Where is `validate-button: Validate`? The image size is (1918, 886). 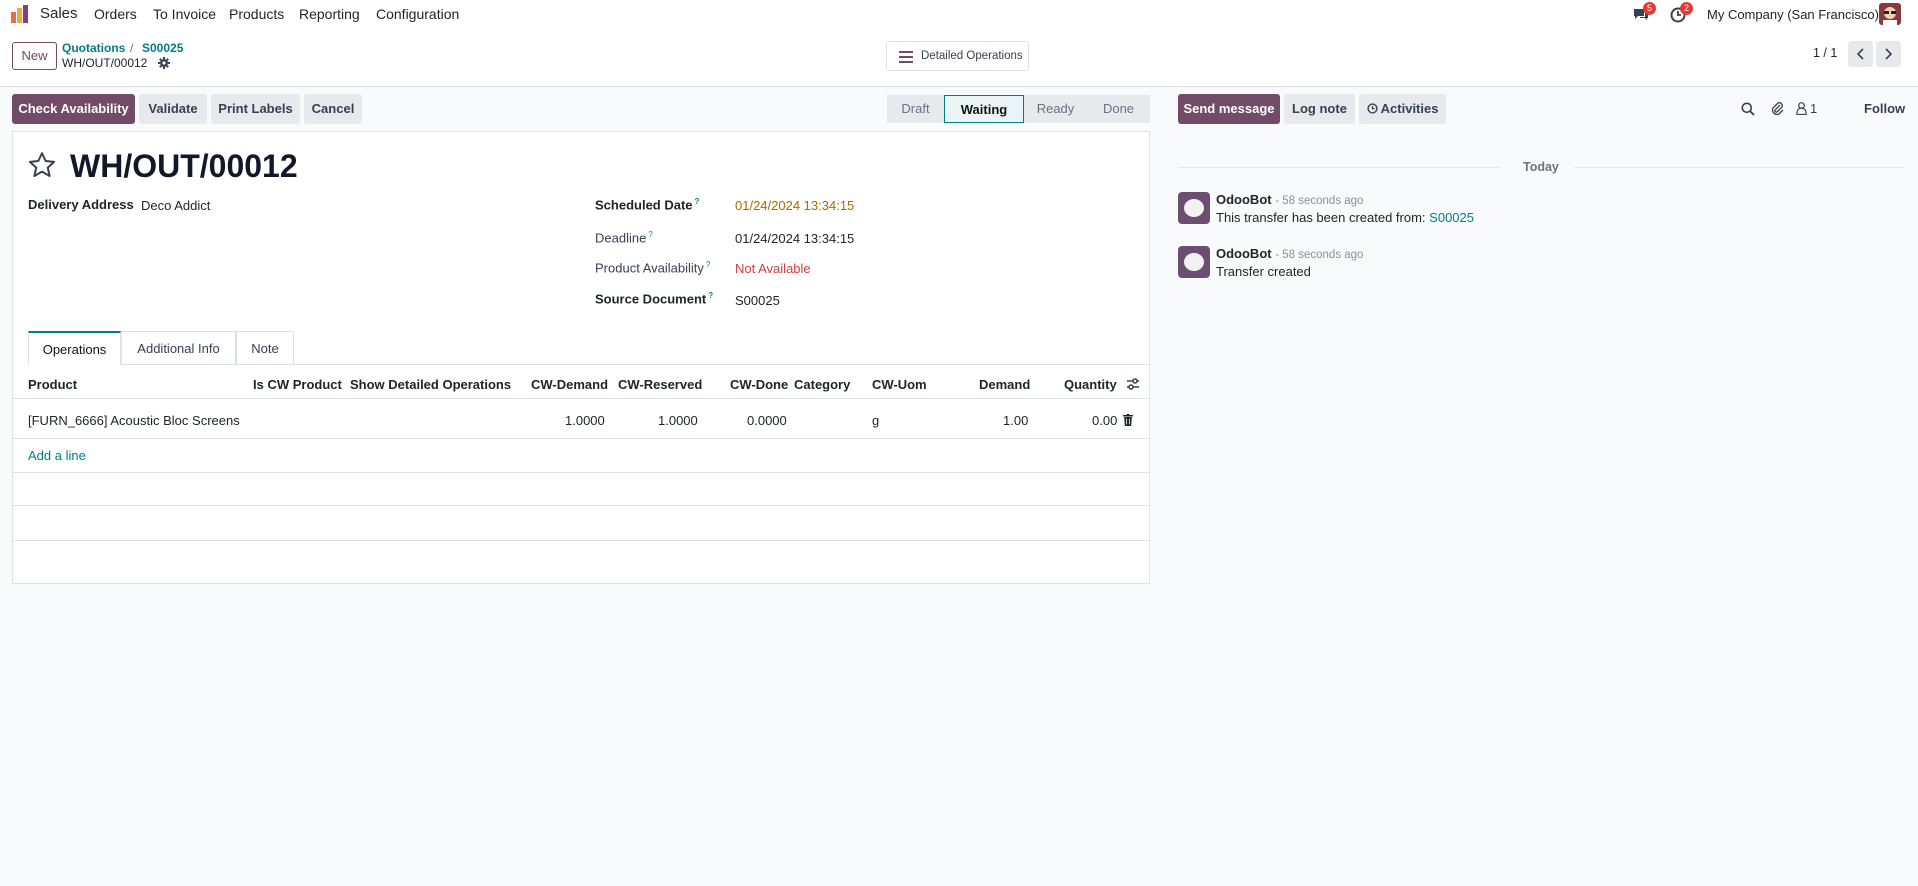 validate-button: Validate is located at coordinates (173, 109).